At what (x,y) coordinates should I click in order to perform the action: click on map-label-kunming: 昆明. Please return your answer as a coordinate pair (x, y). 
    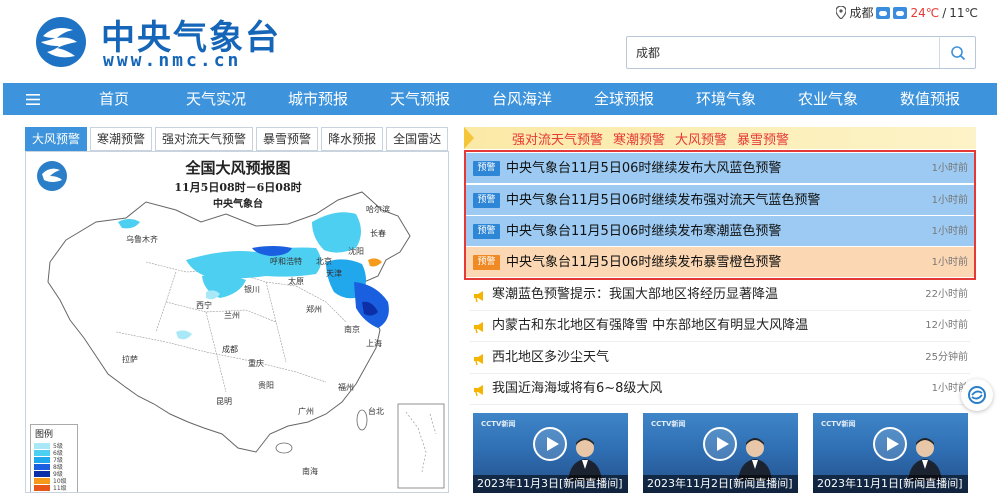
    Looking at the image, I should click on (224, 401).